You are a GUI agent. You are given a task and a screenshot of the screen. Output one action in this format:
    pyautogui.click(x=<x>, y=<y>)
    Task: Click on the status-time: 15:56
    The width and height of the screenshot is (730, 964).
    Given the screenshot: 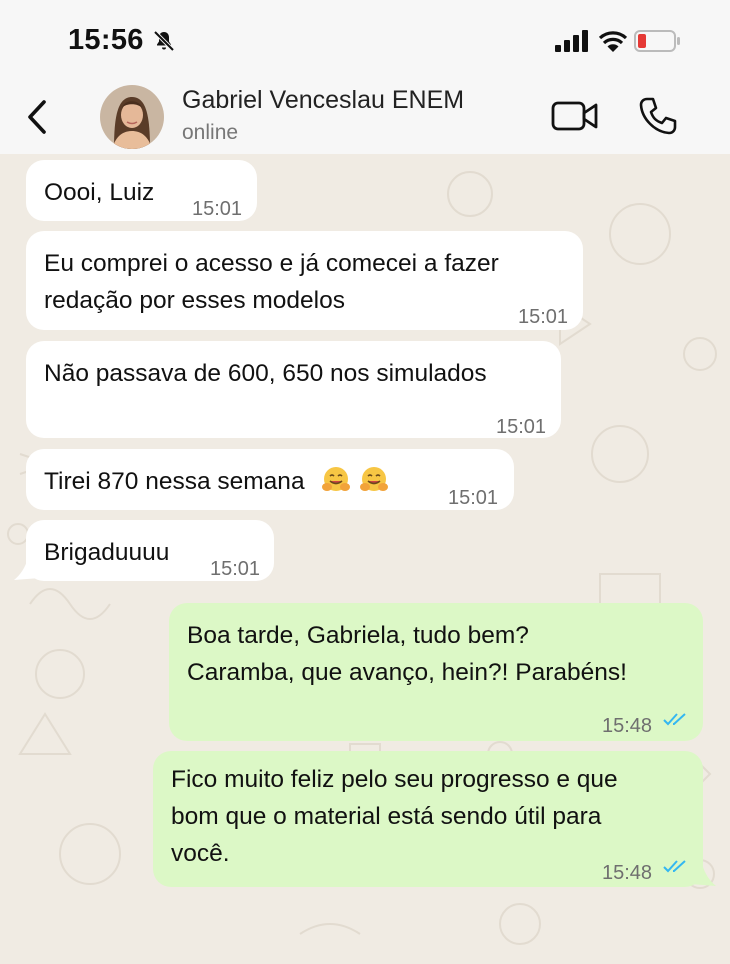 What is the action you would take?
    pyautogui.click(x=106, y=40)
    